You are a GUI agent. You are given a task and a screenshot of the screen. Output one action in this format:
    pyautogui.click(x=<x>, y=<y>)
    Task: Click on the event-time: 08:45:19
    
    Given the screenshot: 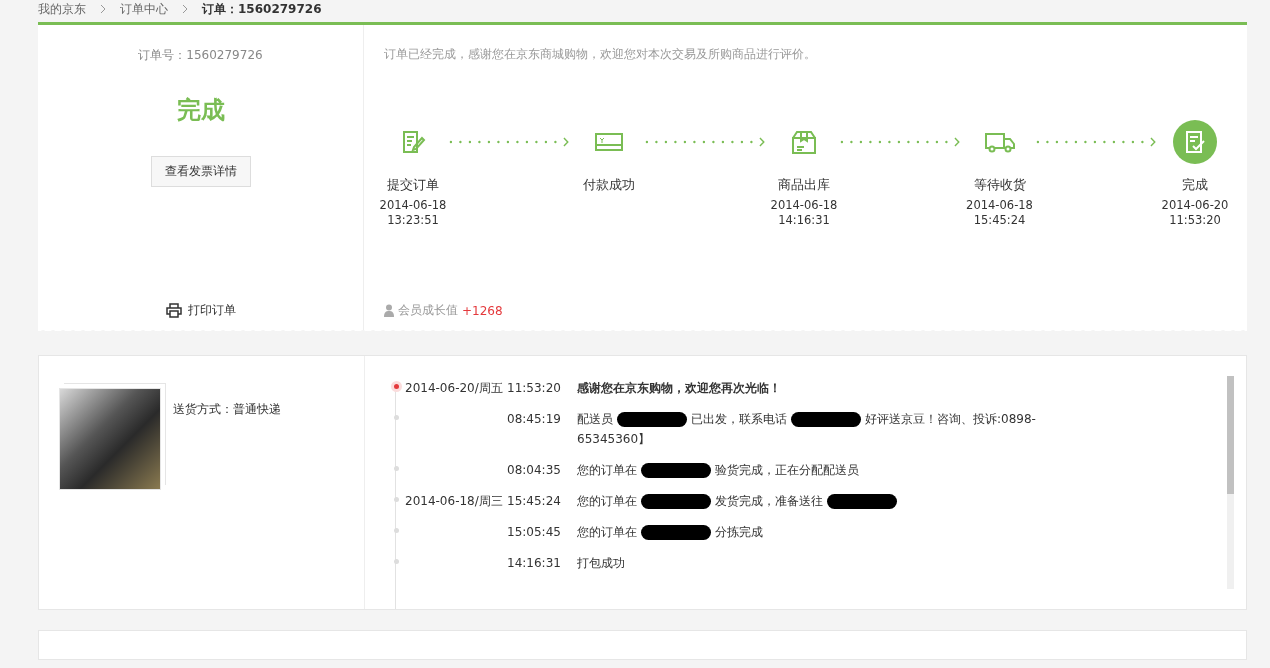 What is the action you would take?
    pyautogui.click(x=534, y=419)
    